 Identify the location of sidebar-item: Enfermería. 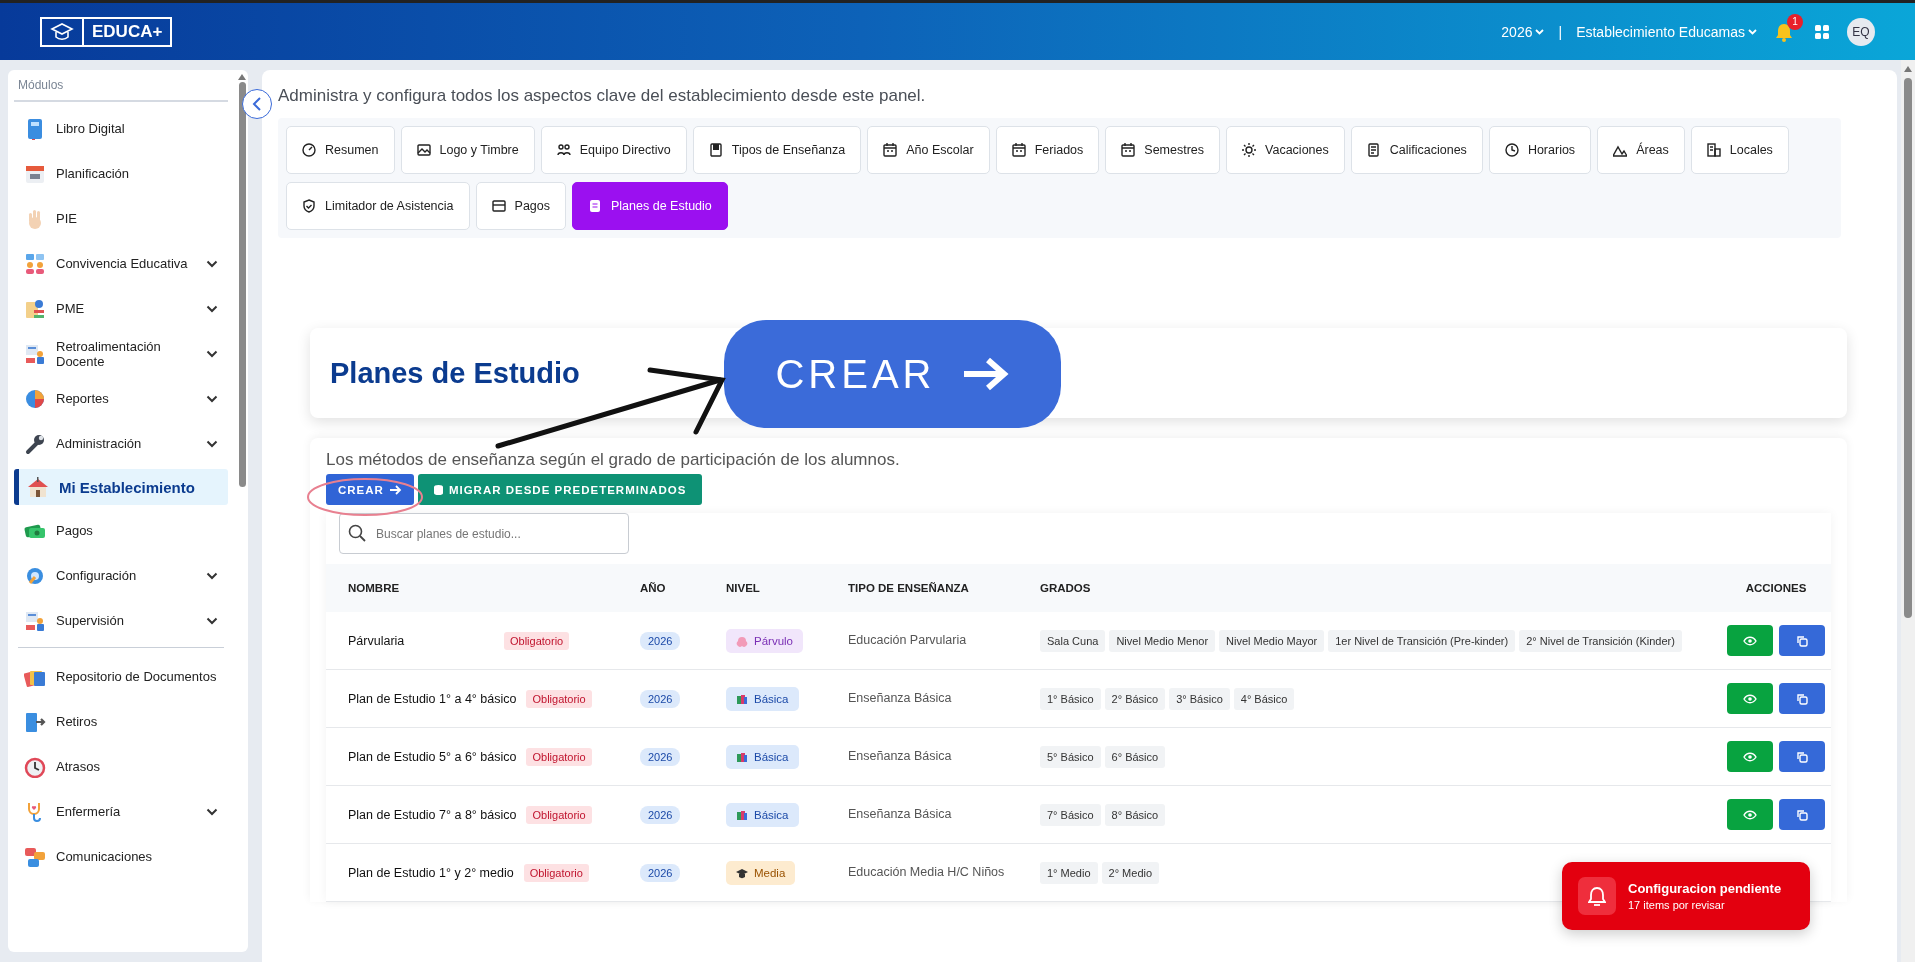
(121, 811).